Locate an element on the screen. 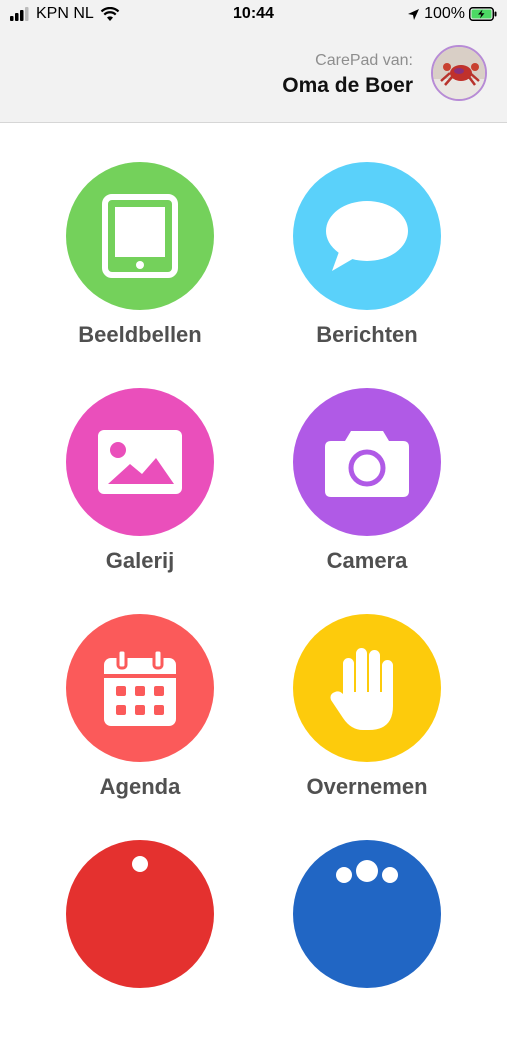 This screenshot has height=1050, width=507. status-bar: KPN NL 10:44 100% is located at coordinates (253, 15).